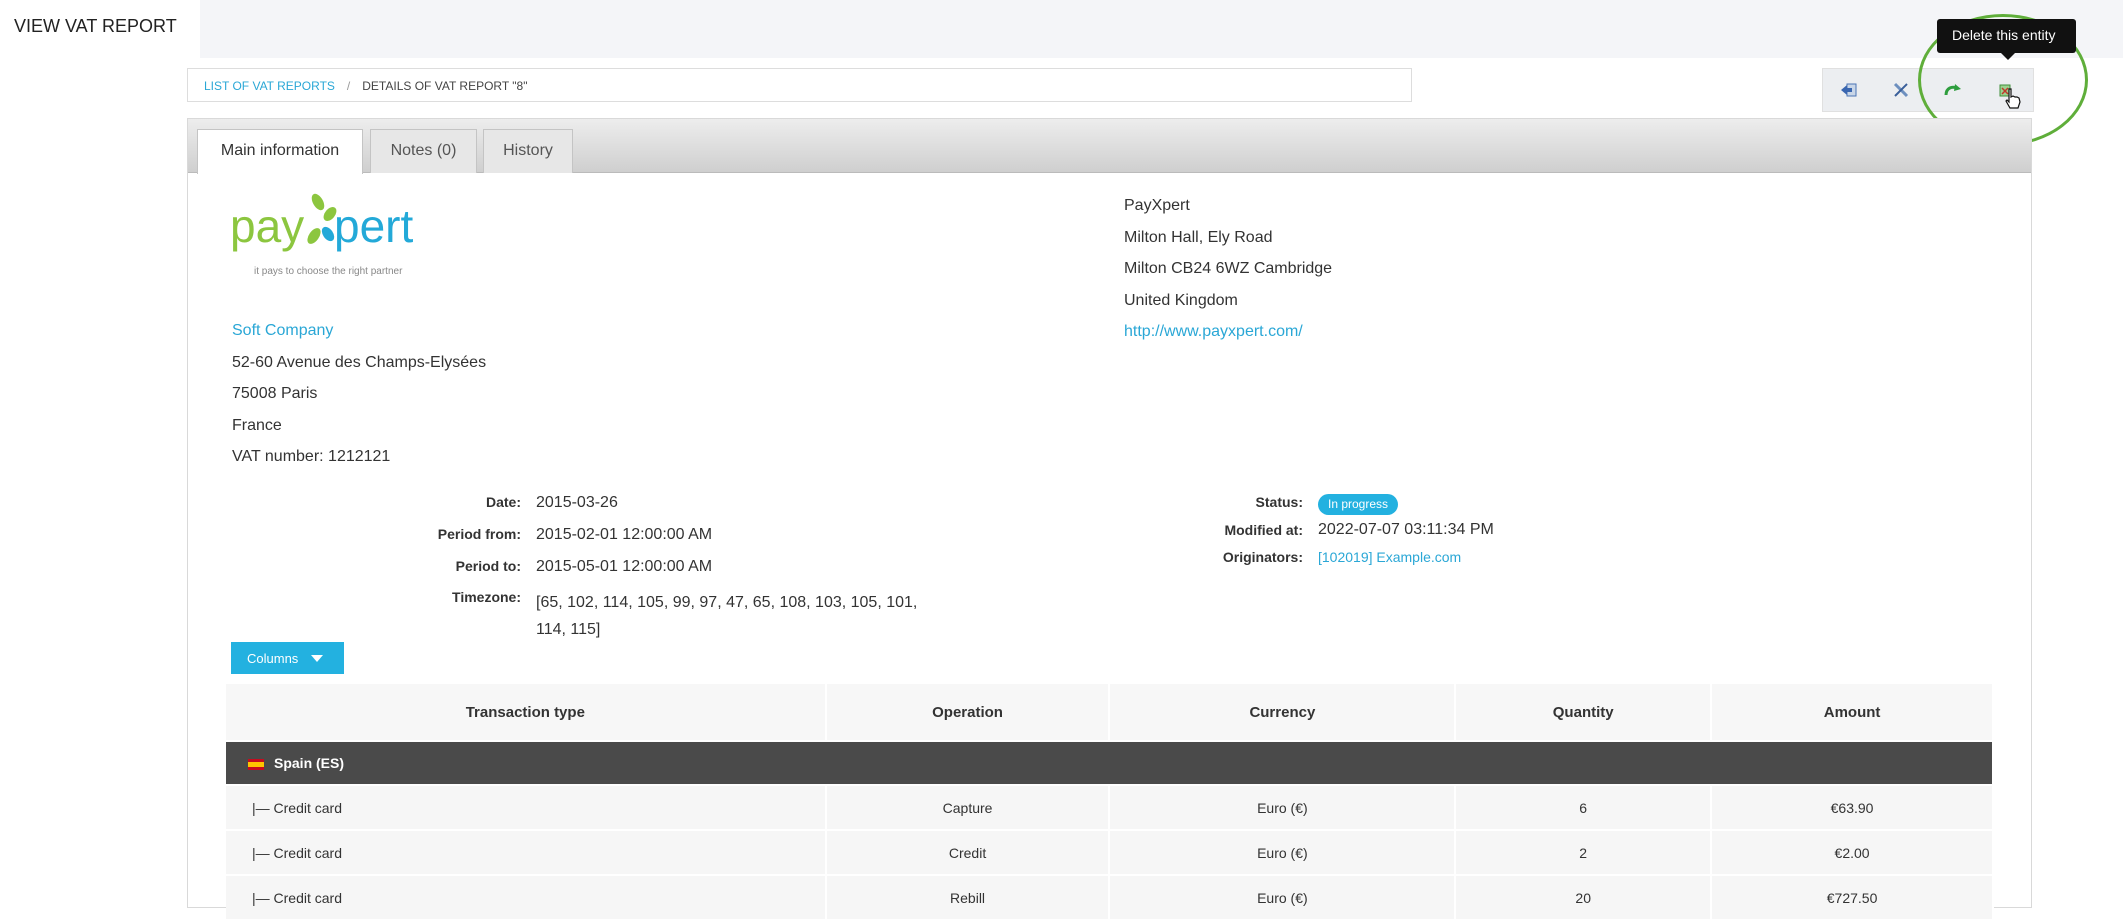  Describe the element at coordinates (528, 151) in the screenshot. I see `tab-history: History` at that location.